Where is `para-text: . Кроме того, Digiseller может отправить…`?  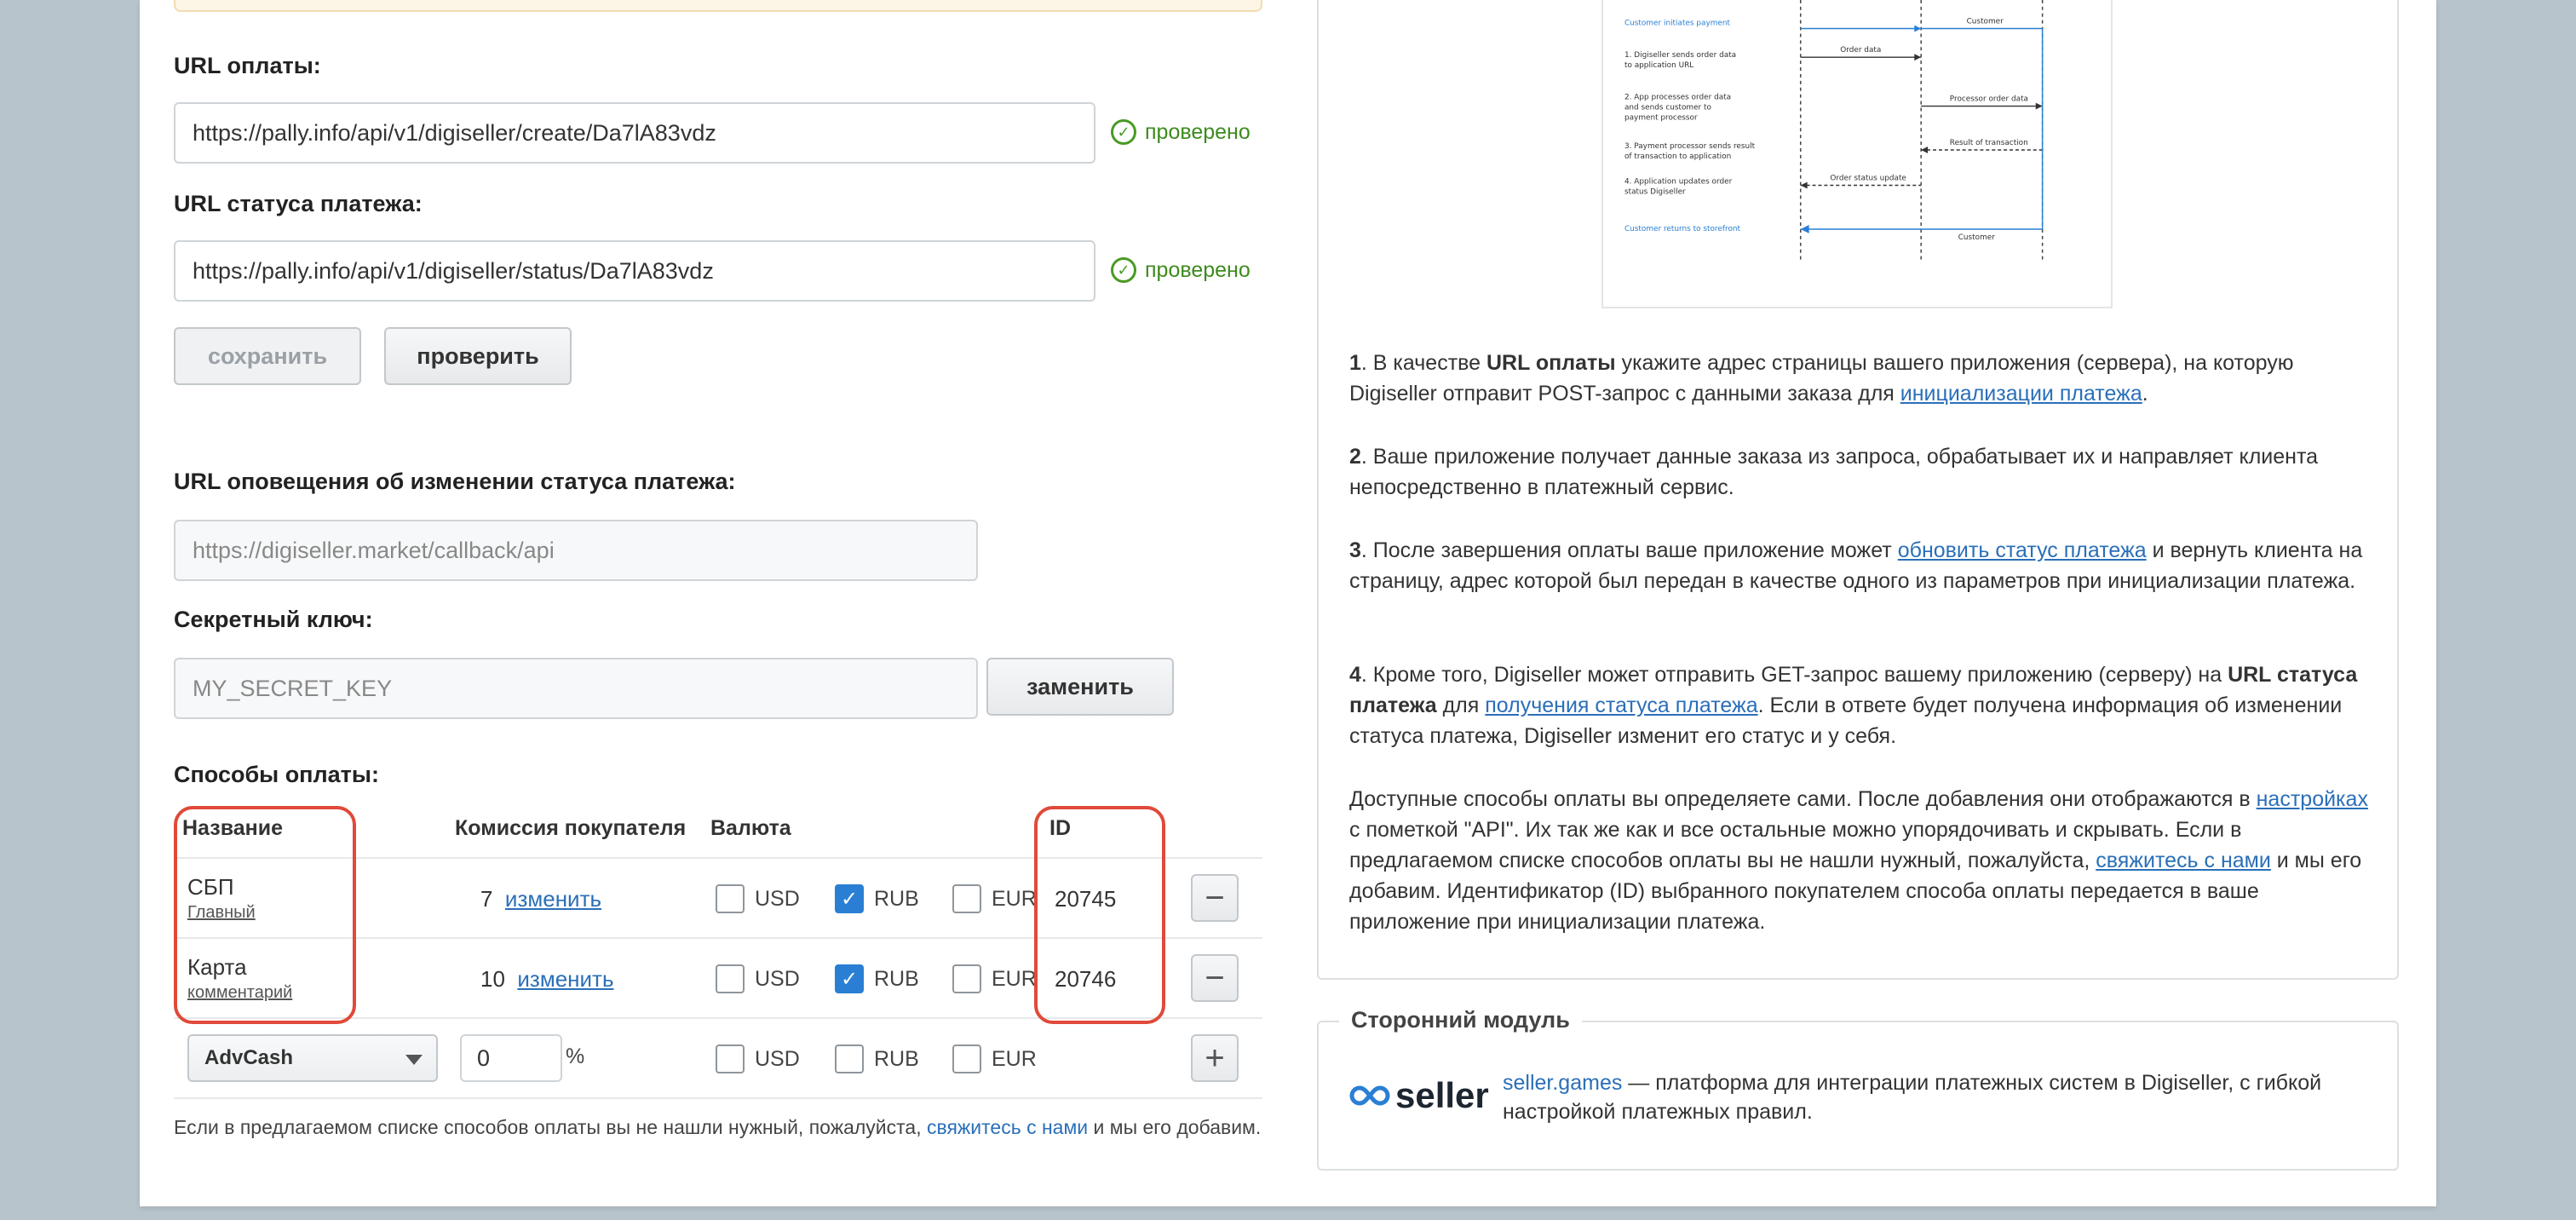 para-text: . Кроме того, Digiseller может отправить… is located at coordinates (1794, 675).